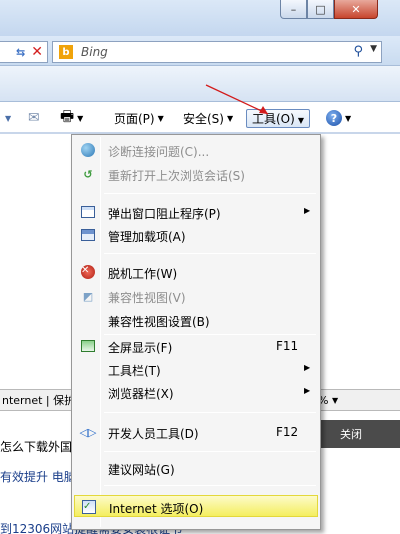  I want to click on menu-item-label: 开发人员工具(D), so click(153, 434).